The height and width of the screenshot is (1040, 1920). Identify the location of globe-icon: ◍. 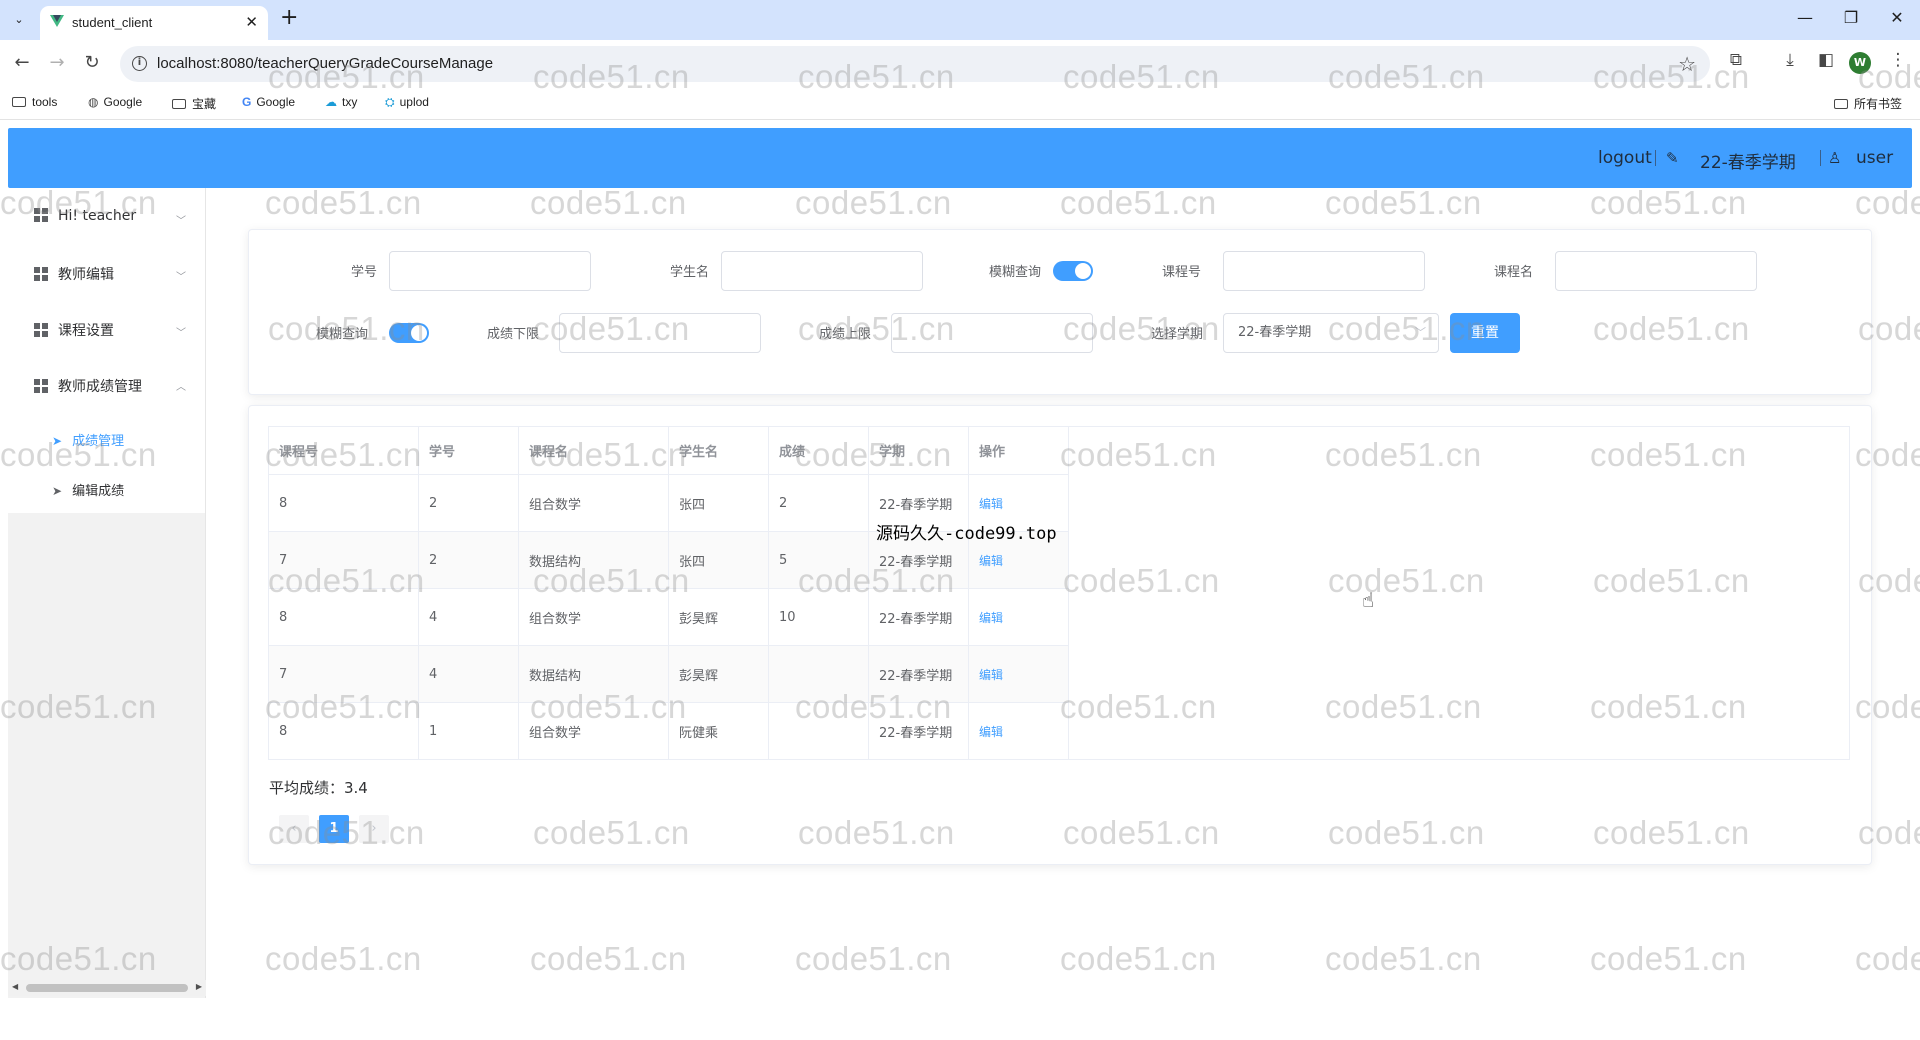
(93, 102).